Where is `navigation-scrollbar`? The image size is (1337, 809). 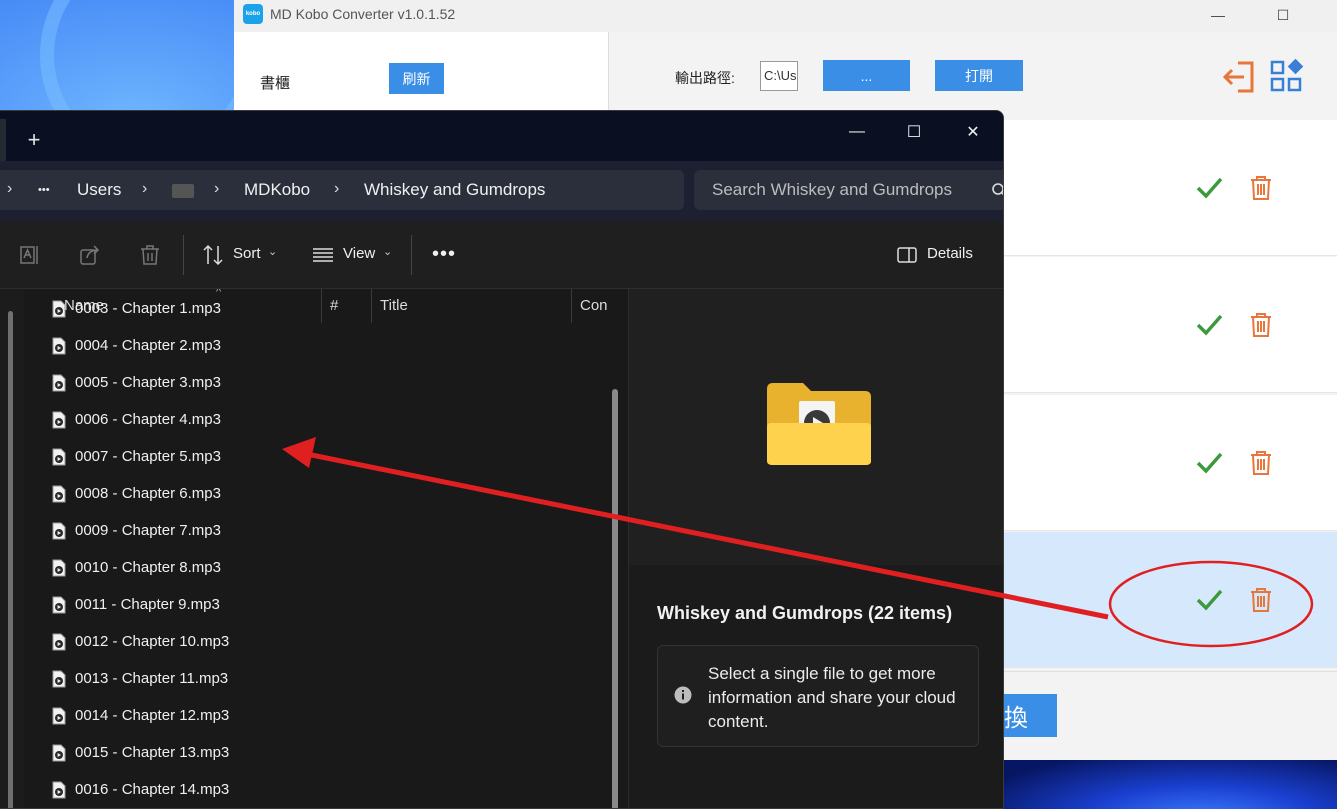 navigation-scrollbar is located at coordinates (10, 559).